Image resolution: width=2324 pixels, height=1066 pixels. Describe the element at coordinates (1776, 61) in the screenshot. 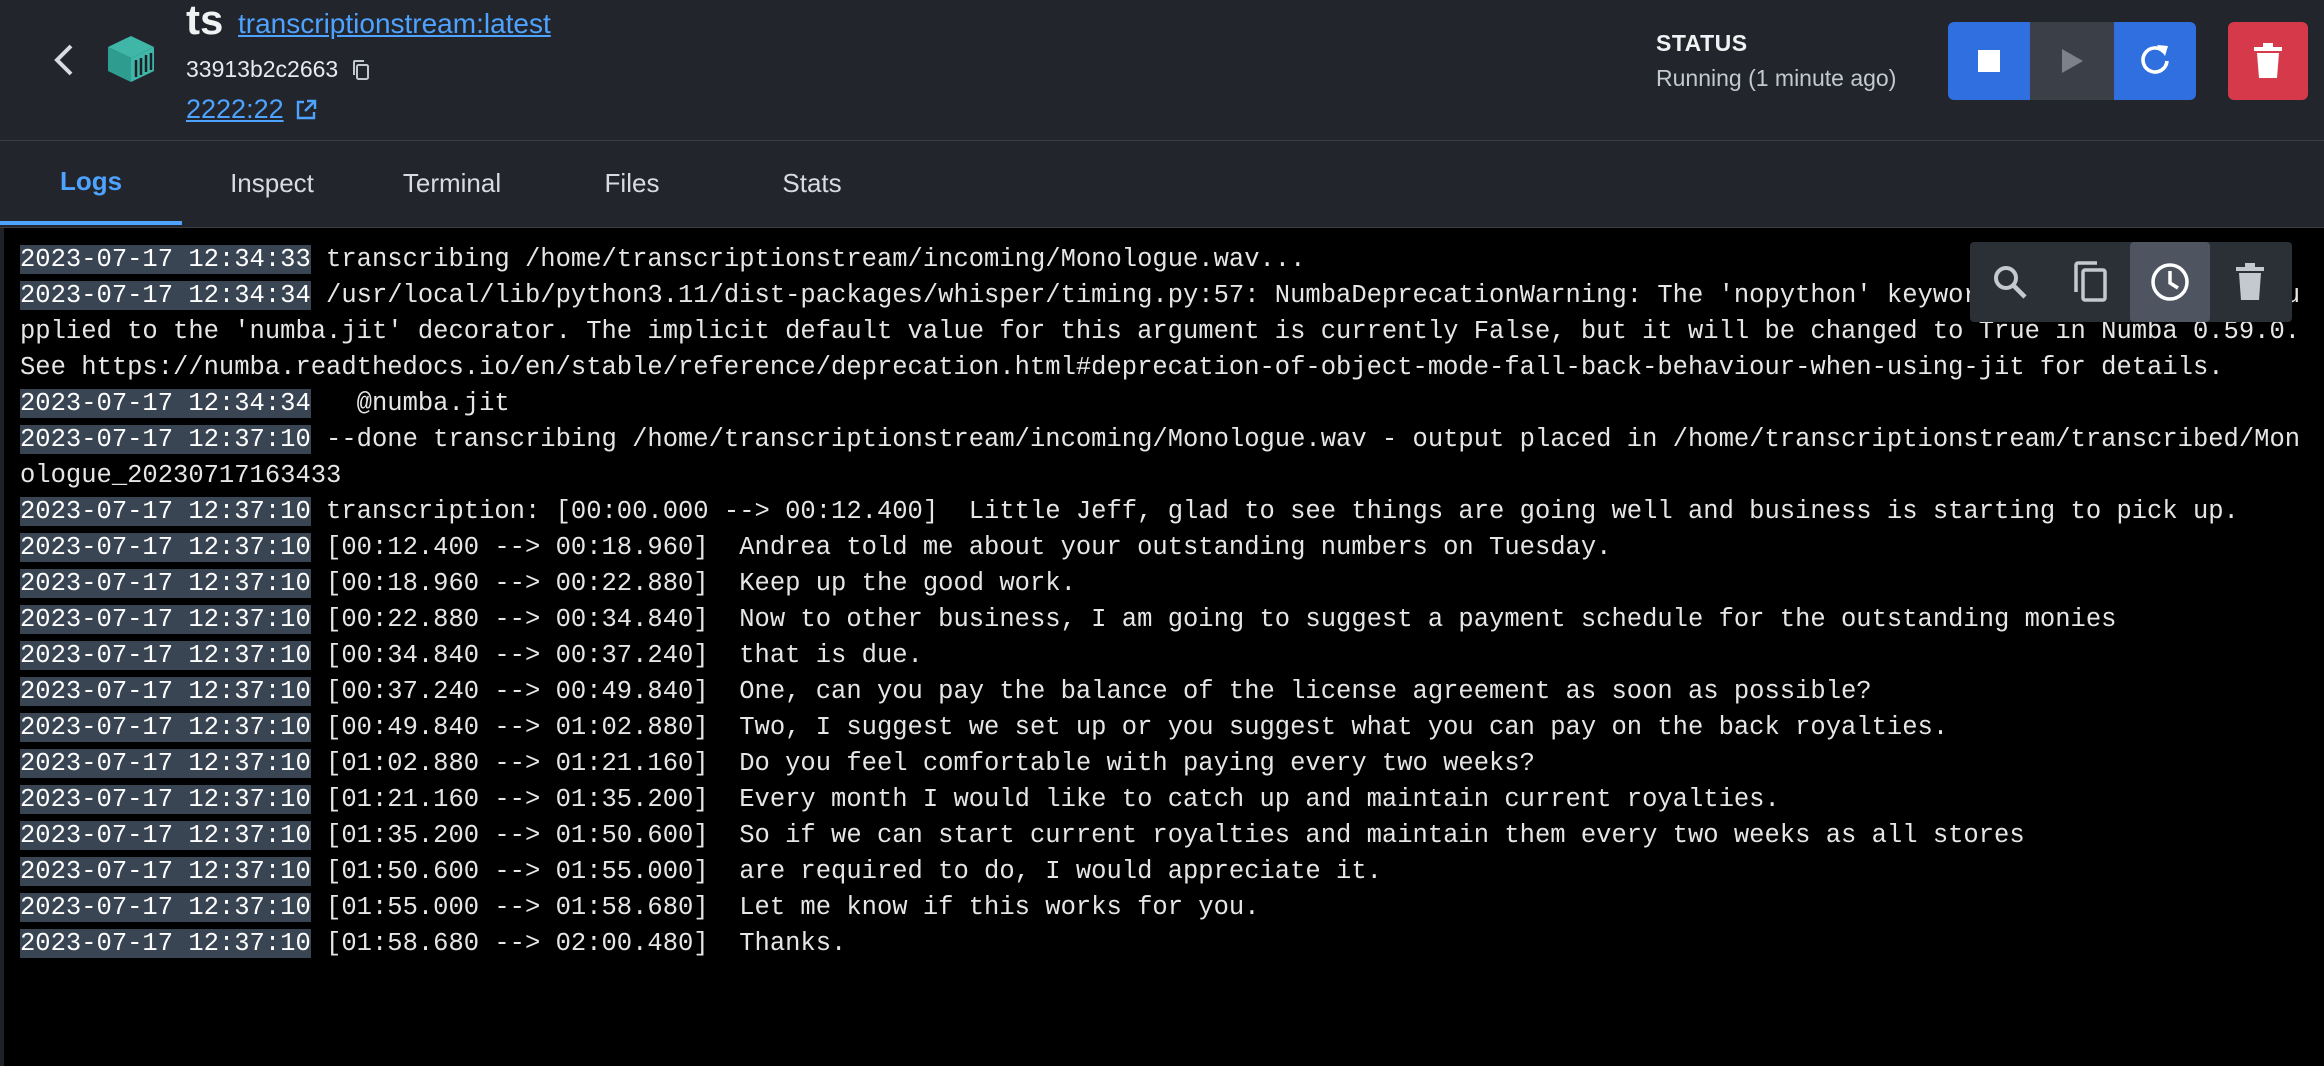

I see `status-block: STATUS Running (1 minute ago)` at that location.